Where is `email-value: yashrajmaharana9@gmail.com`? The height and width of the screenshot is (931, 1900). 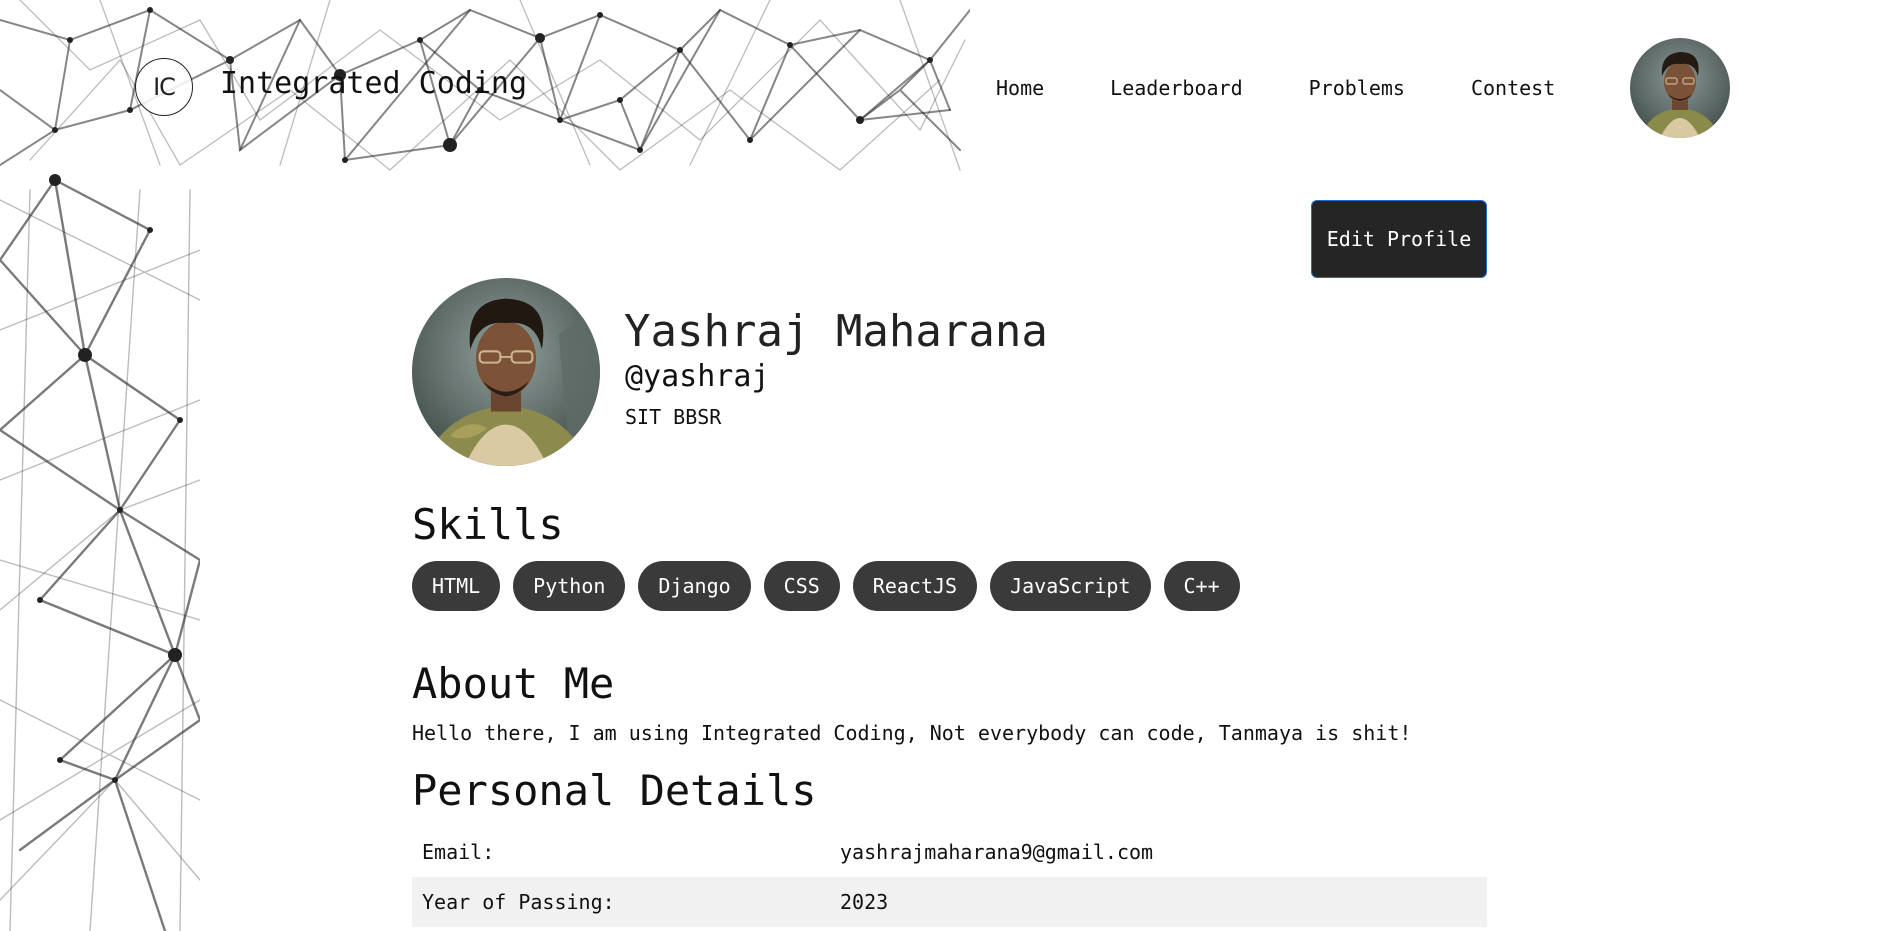
email-value: yashrajmaharana9@gmail.com is located at coordinates (997, 852).